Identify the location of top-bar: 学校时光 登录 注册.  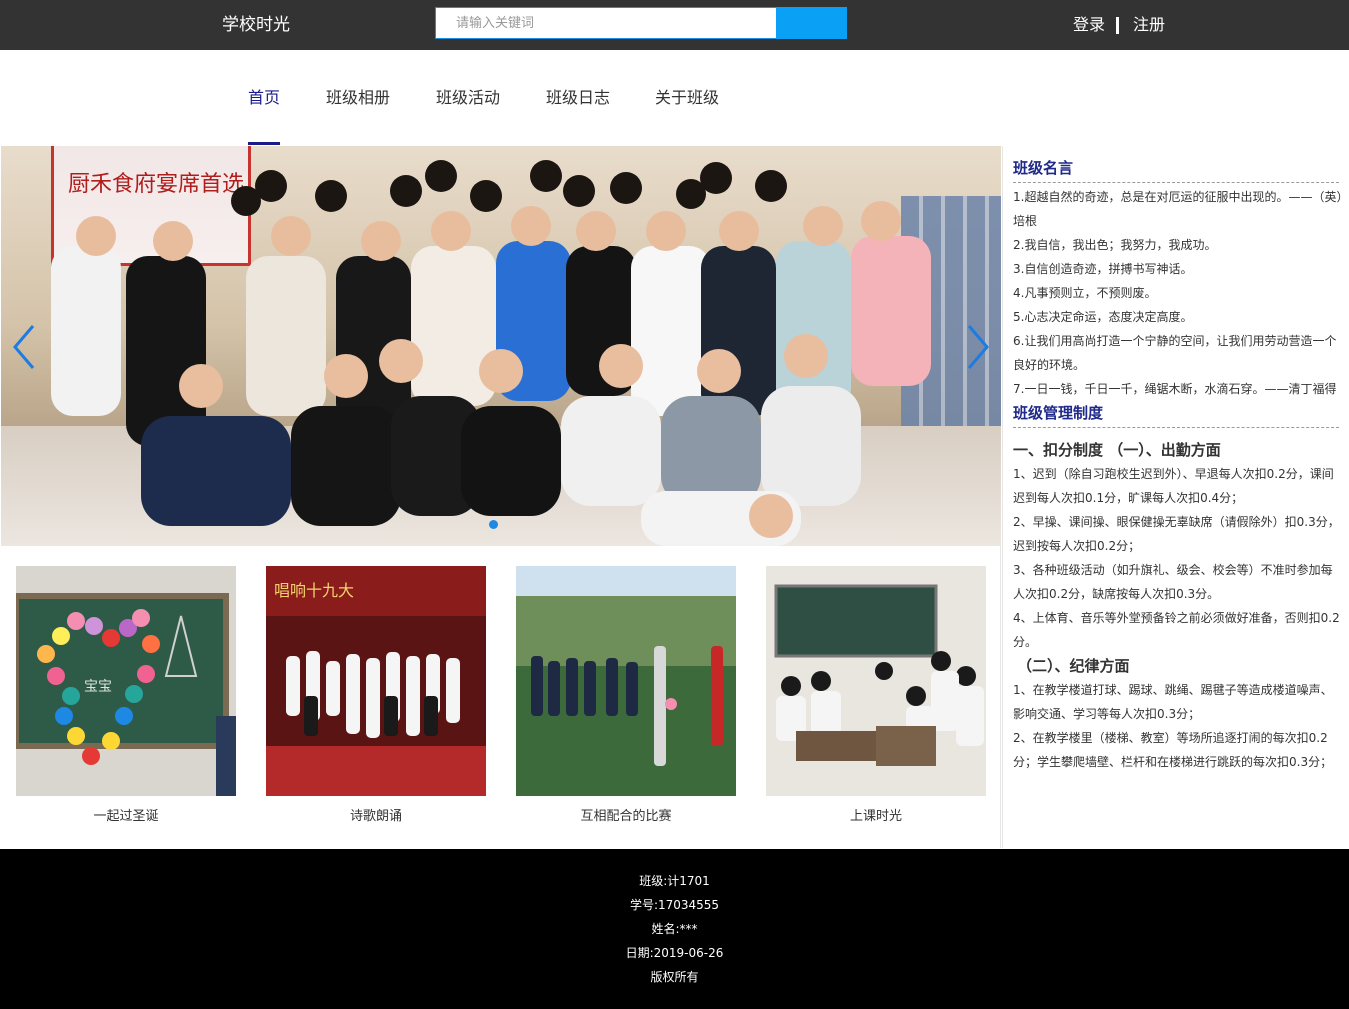
(674, 25).